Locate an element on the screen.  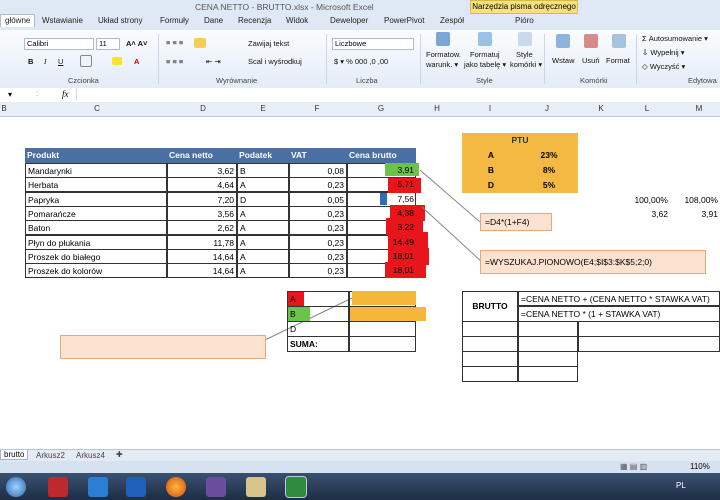
media-icon is located at coordinates (216, 487).